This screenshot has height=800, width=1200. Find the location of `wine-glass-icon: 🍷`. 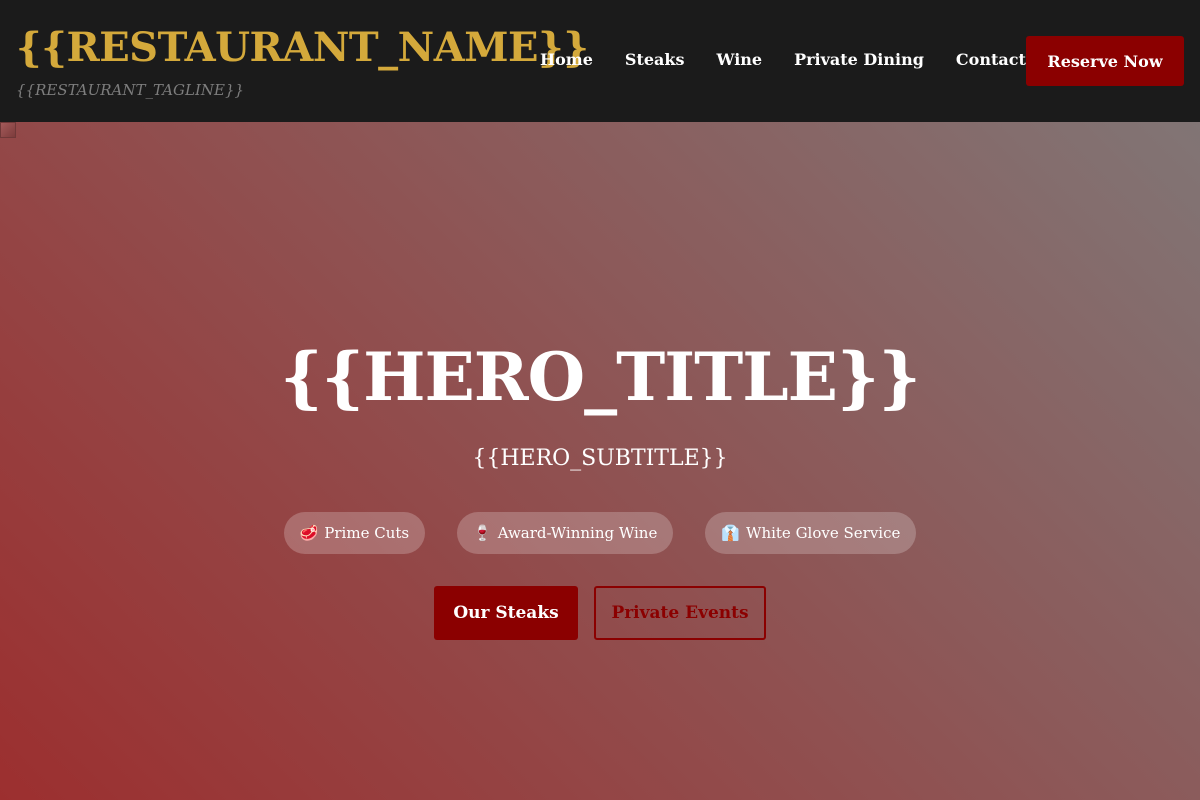

wine-glass-icon: 🍷 is located at coordinates (482, 532).